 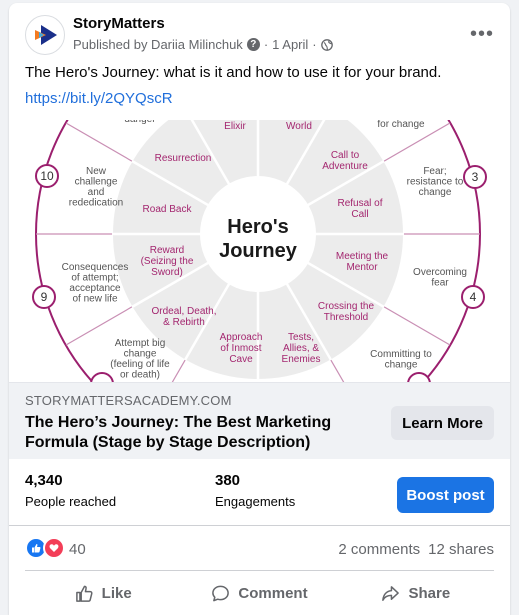 I want to click on page-avatar, so click(x=45, y=35).